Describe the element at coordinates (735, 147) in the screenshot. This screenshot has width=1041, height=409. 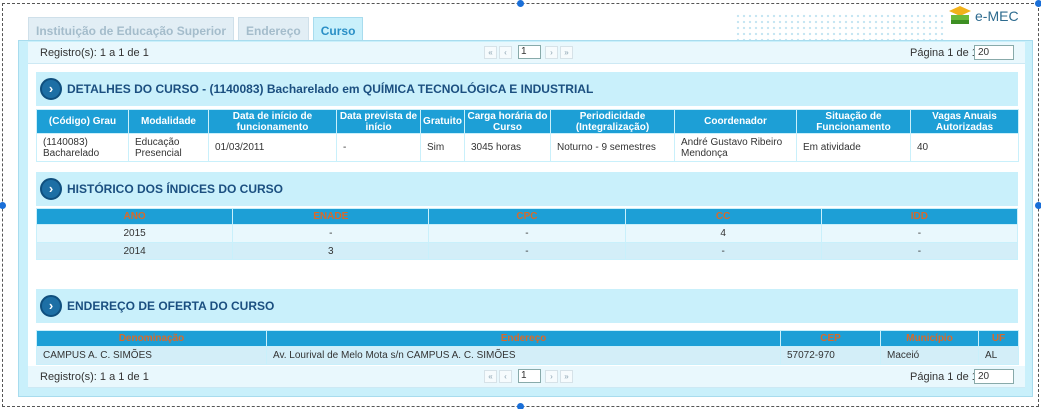
I see `cell-coordenador: André Gustavo Ribeiro Mendonça` at that location.